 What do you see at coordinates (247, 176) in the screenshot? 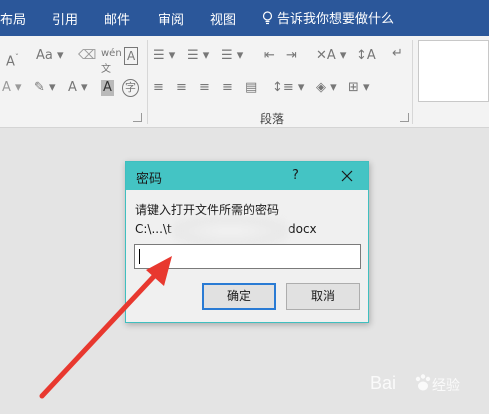
I see `dialog-title-bar: 密码 ?` at bounding box center [247, 176].